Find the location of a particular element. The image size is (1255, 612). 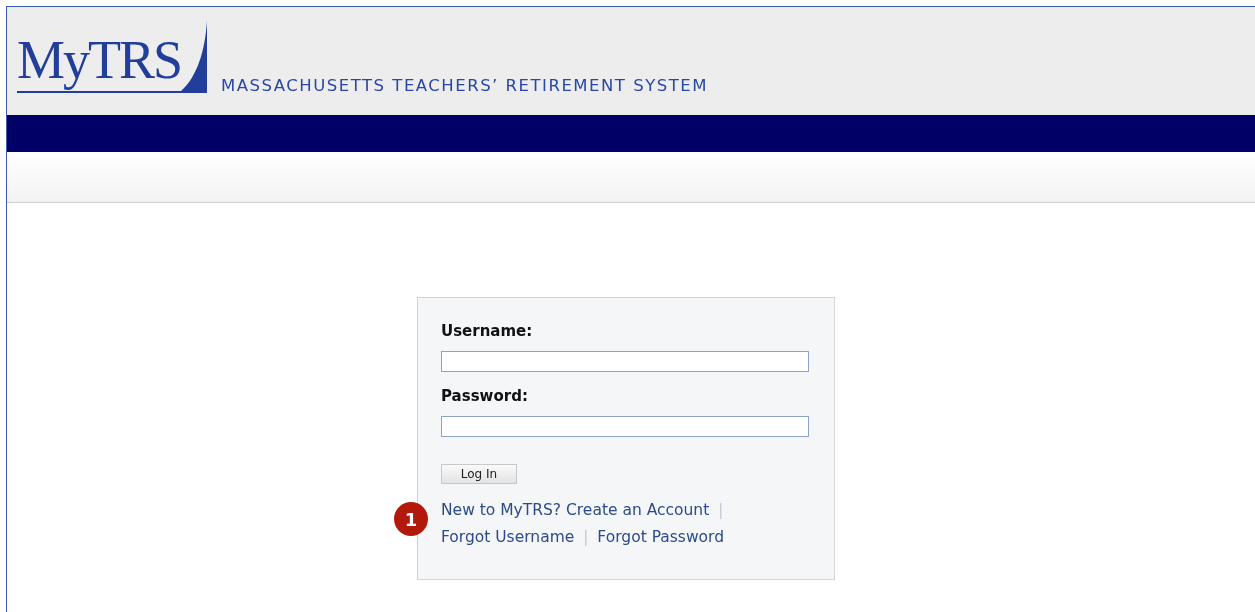

link: Forgot Password is located at coordinates (661, 536).